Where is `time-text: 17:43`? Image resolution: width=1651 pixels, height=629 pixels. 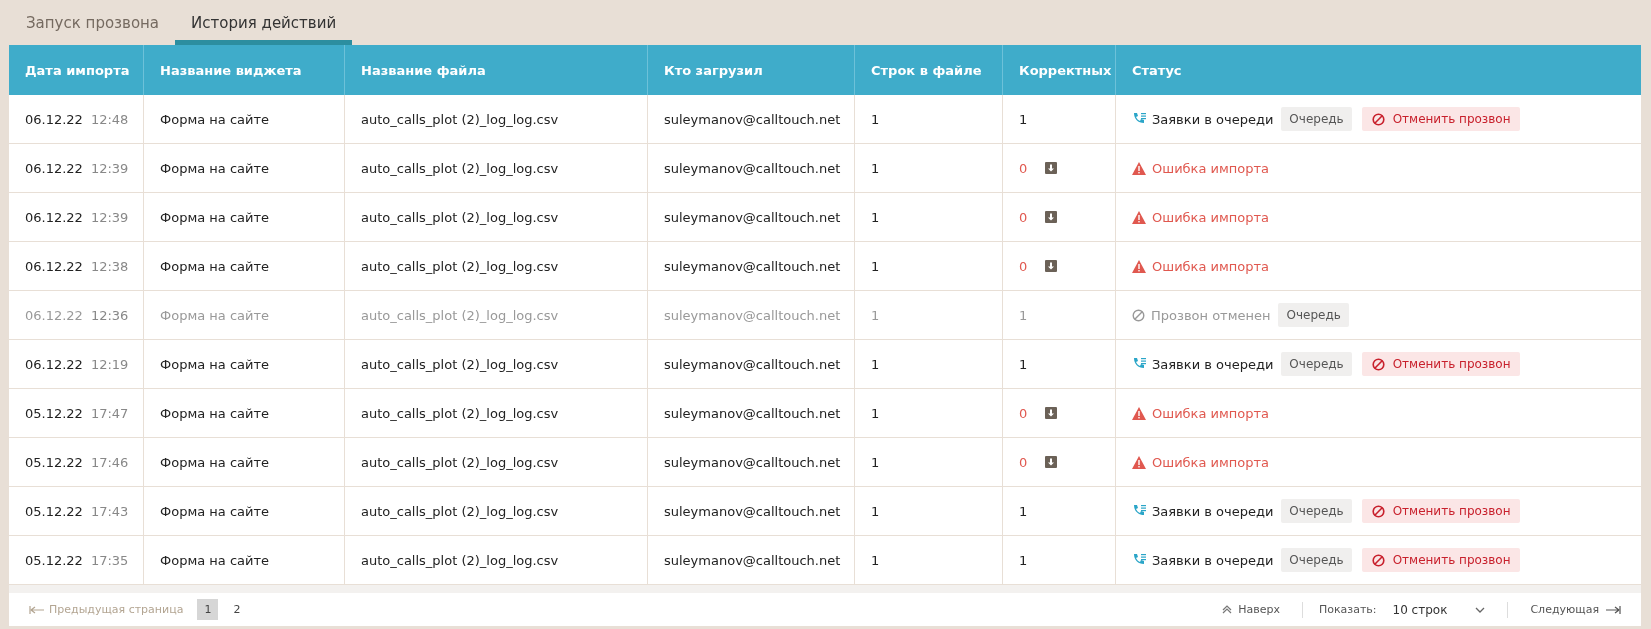
time-text: 17:43 is located at coordinates (109, 511).